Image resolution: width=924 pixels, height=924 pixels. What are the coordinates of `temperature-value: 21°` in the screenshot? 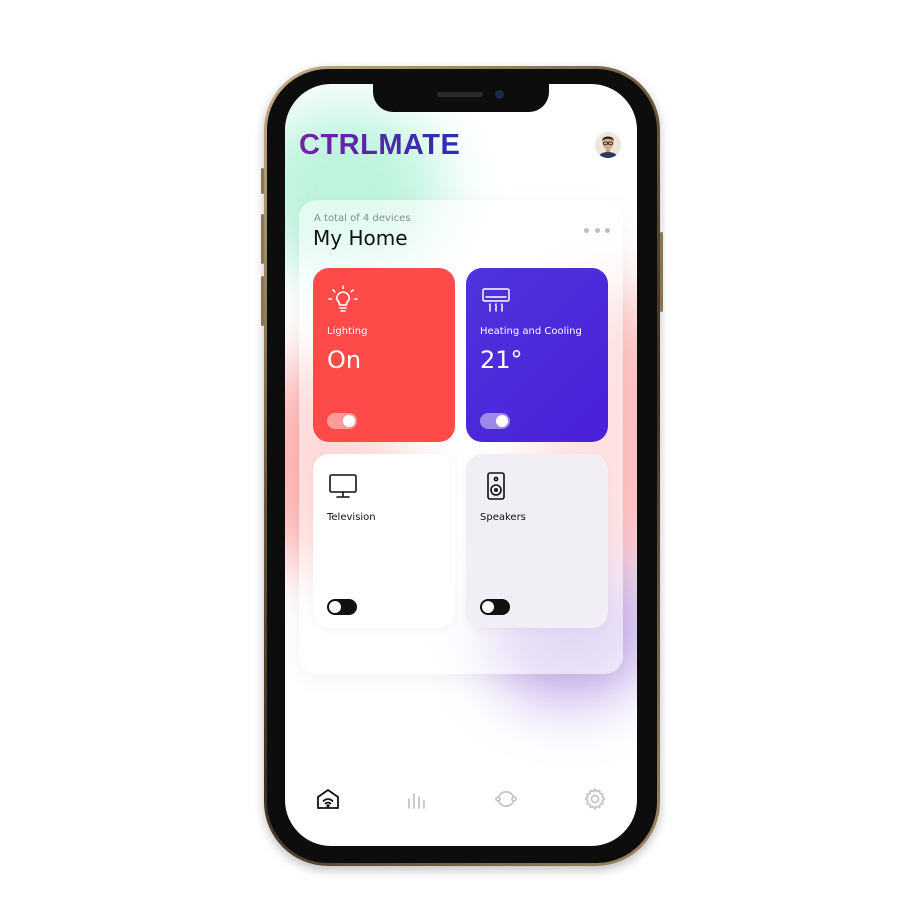 It's located at (501, 360).